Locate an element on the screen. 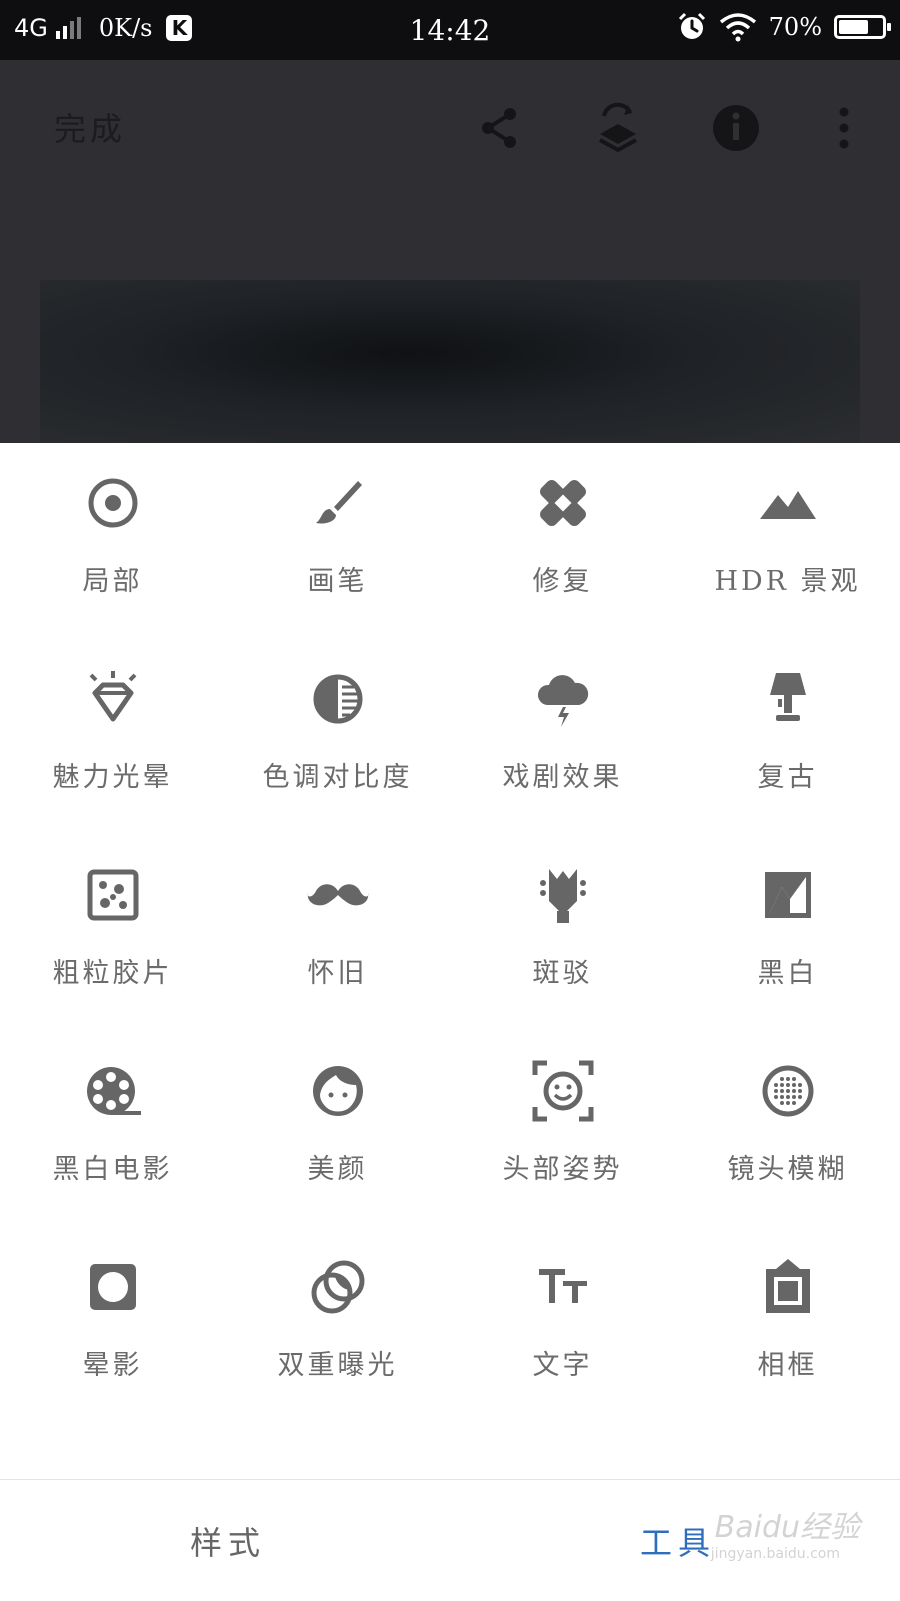 This screenshot has height=1601, width=900. tab-tools: 工具 is located at coordinates (678, 1541).